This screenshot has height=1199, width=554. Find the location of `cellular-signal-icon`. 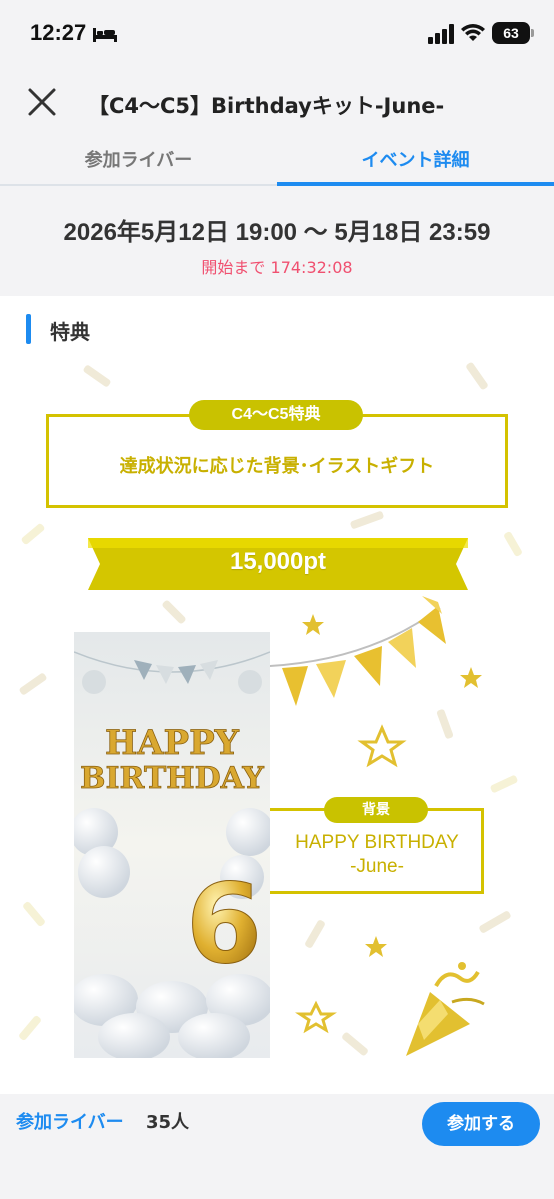

cellular-signal-icon is located at coordinates (441, 34).